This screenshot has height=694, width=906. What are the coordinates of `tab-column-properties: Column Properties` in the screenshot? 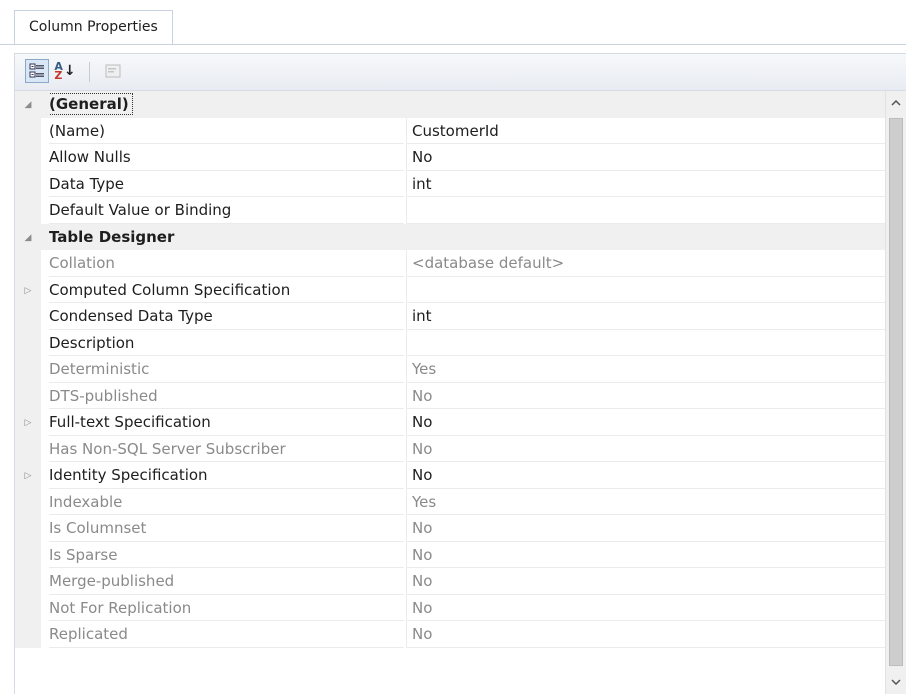 It's located at (93, 27).